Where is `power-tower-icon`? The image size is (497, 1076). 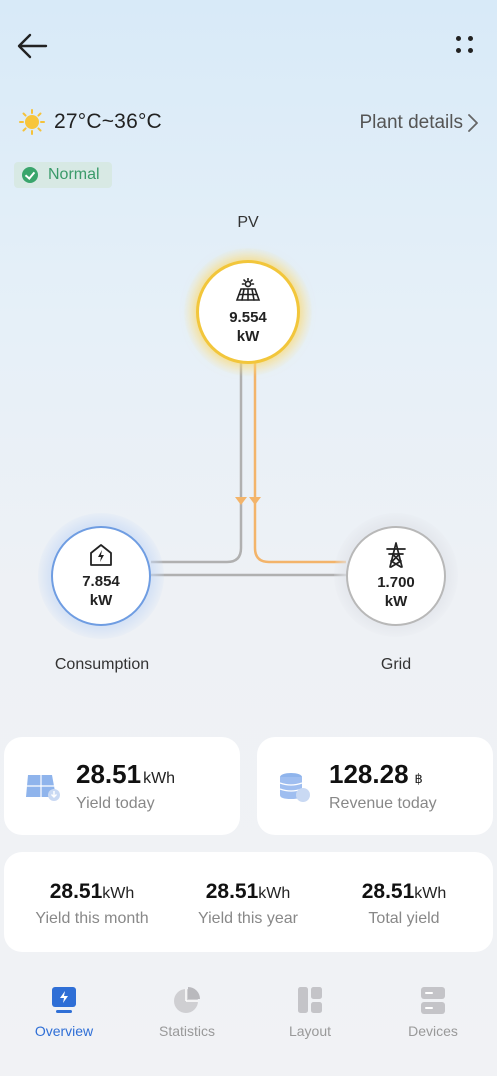
power-tower-icon is located at coordinates (396, 555).